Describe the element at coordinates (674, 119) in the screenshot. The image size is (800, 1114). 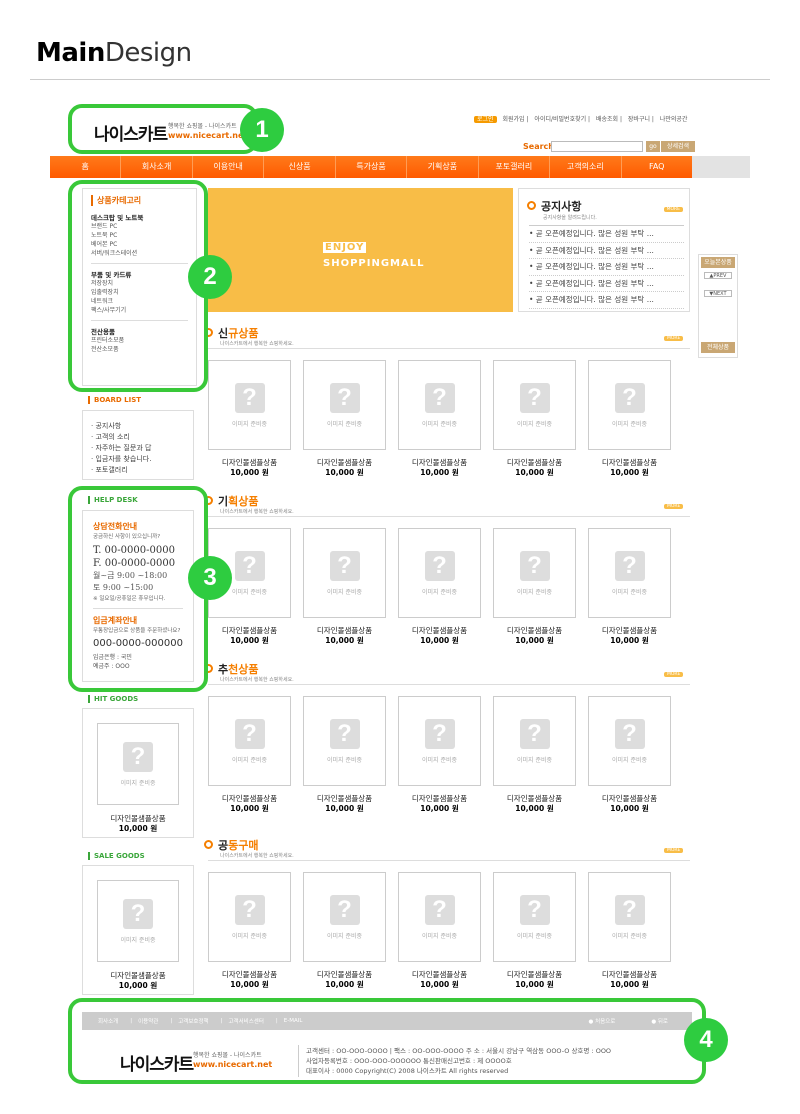
I see `mypage-link: 나만의공간` at that location.